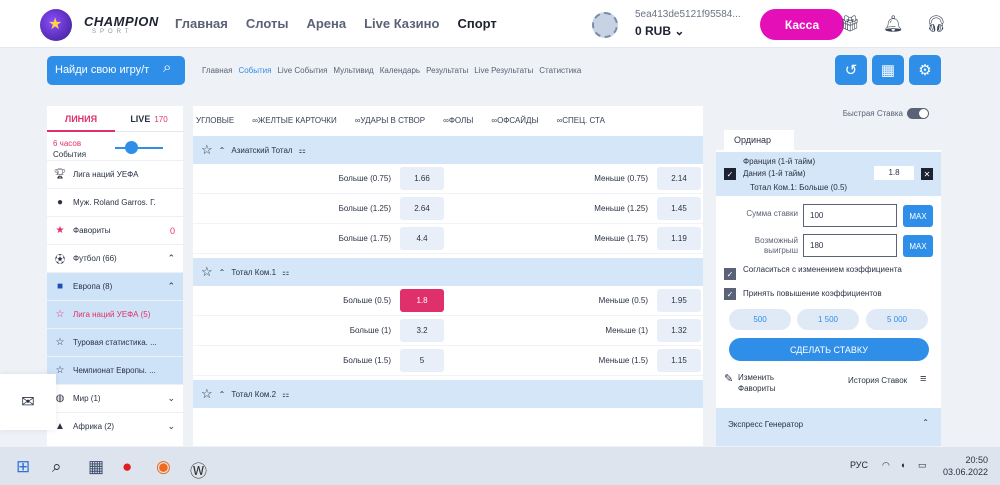 The height and width of the screenshot is (485, 1000). I want to click on match-team2: Дания (1-й тайм), so click(774, 173).